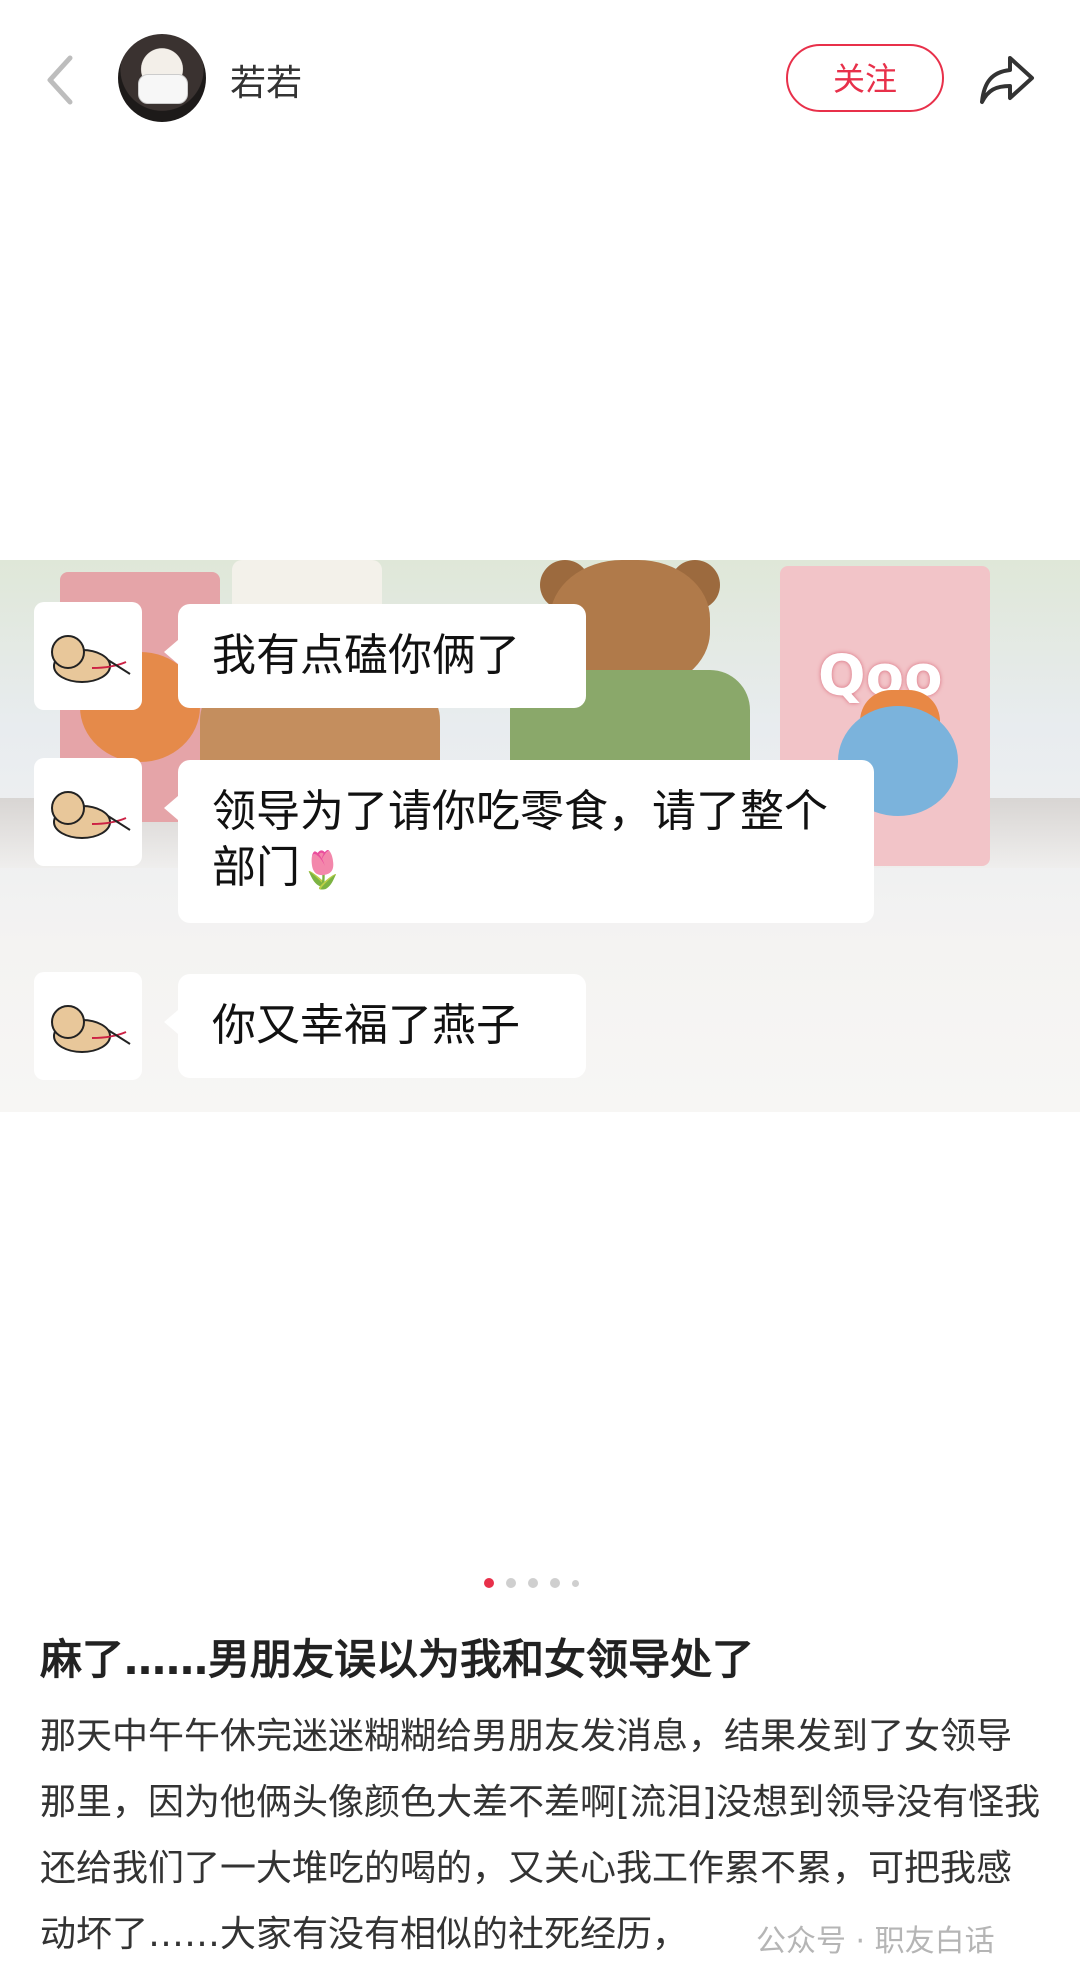  I want to click on post-title: 麻了……男朋友误以为我和女领导处了, so click(397, 1659).